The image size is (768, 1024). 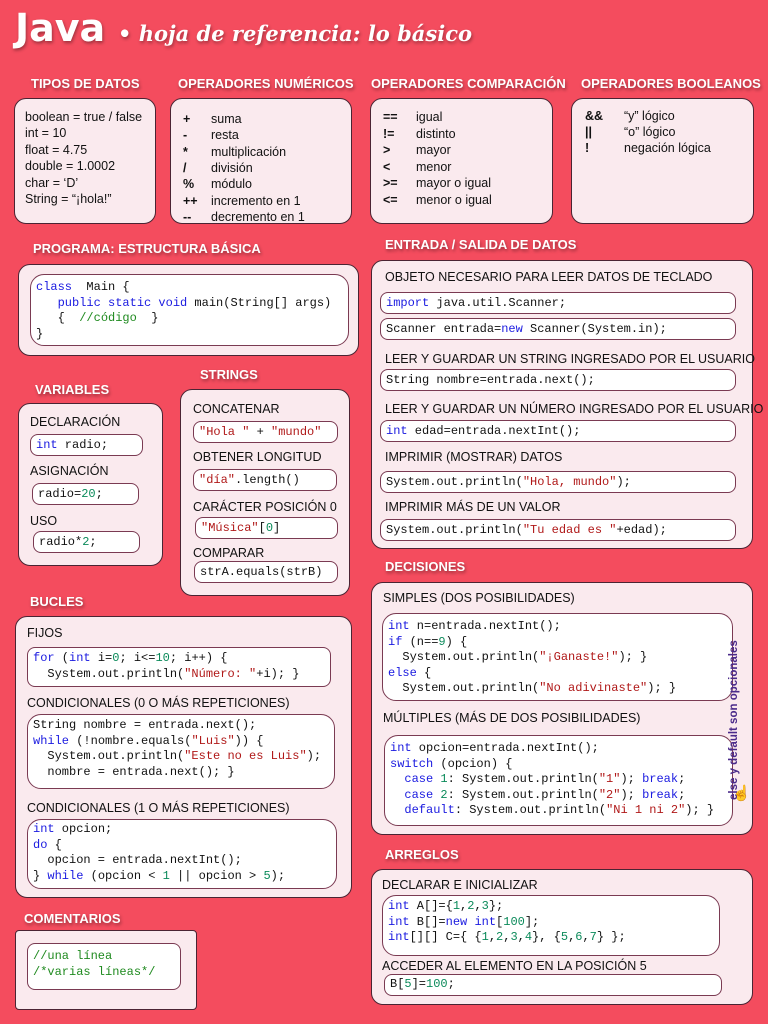 What do you see at coordinates (83, 829) in the screenshot?
I see `code-text: opcion;` at bounding box center [83, 829].